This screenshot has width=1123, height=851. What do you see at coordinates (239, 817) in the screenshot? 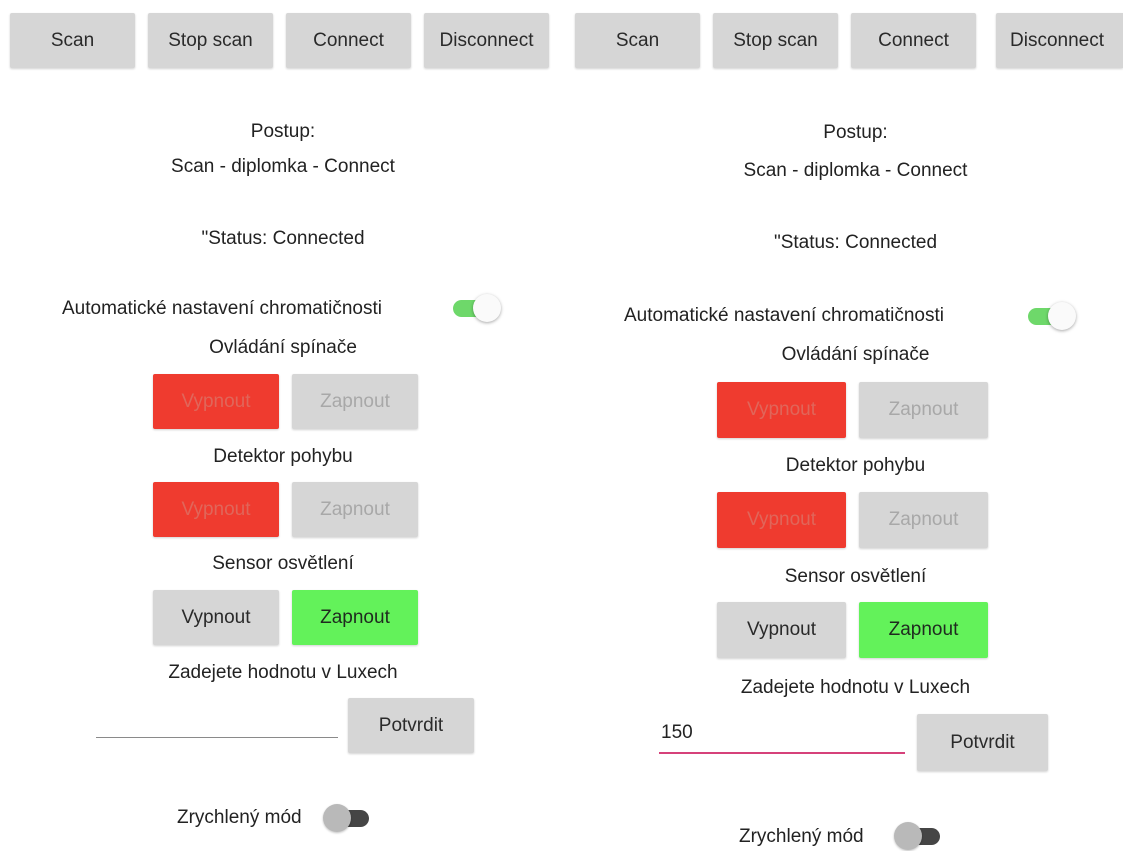
I see `fast-mode-label: Zrychlený mód` at bounding box center [239, 817].